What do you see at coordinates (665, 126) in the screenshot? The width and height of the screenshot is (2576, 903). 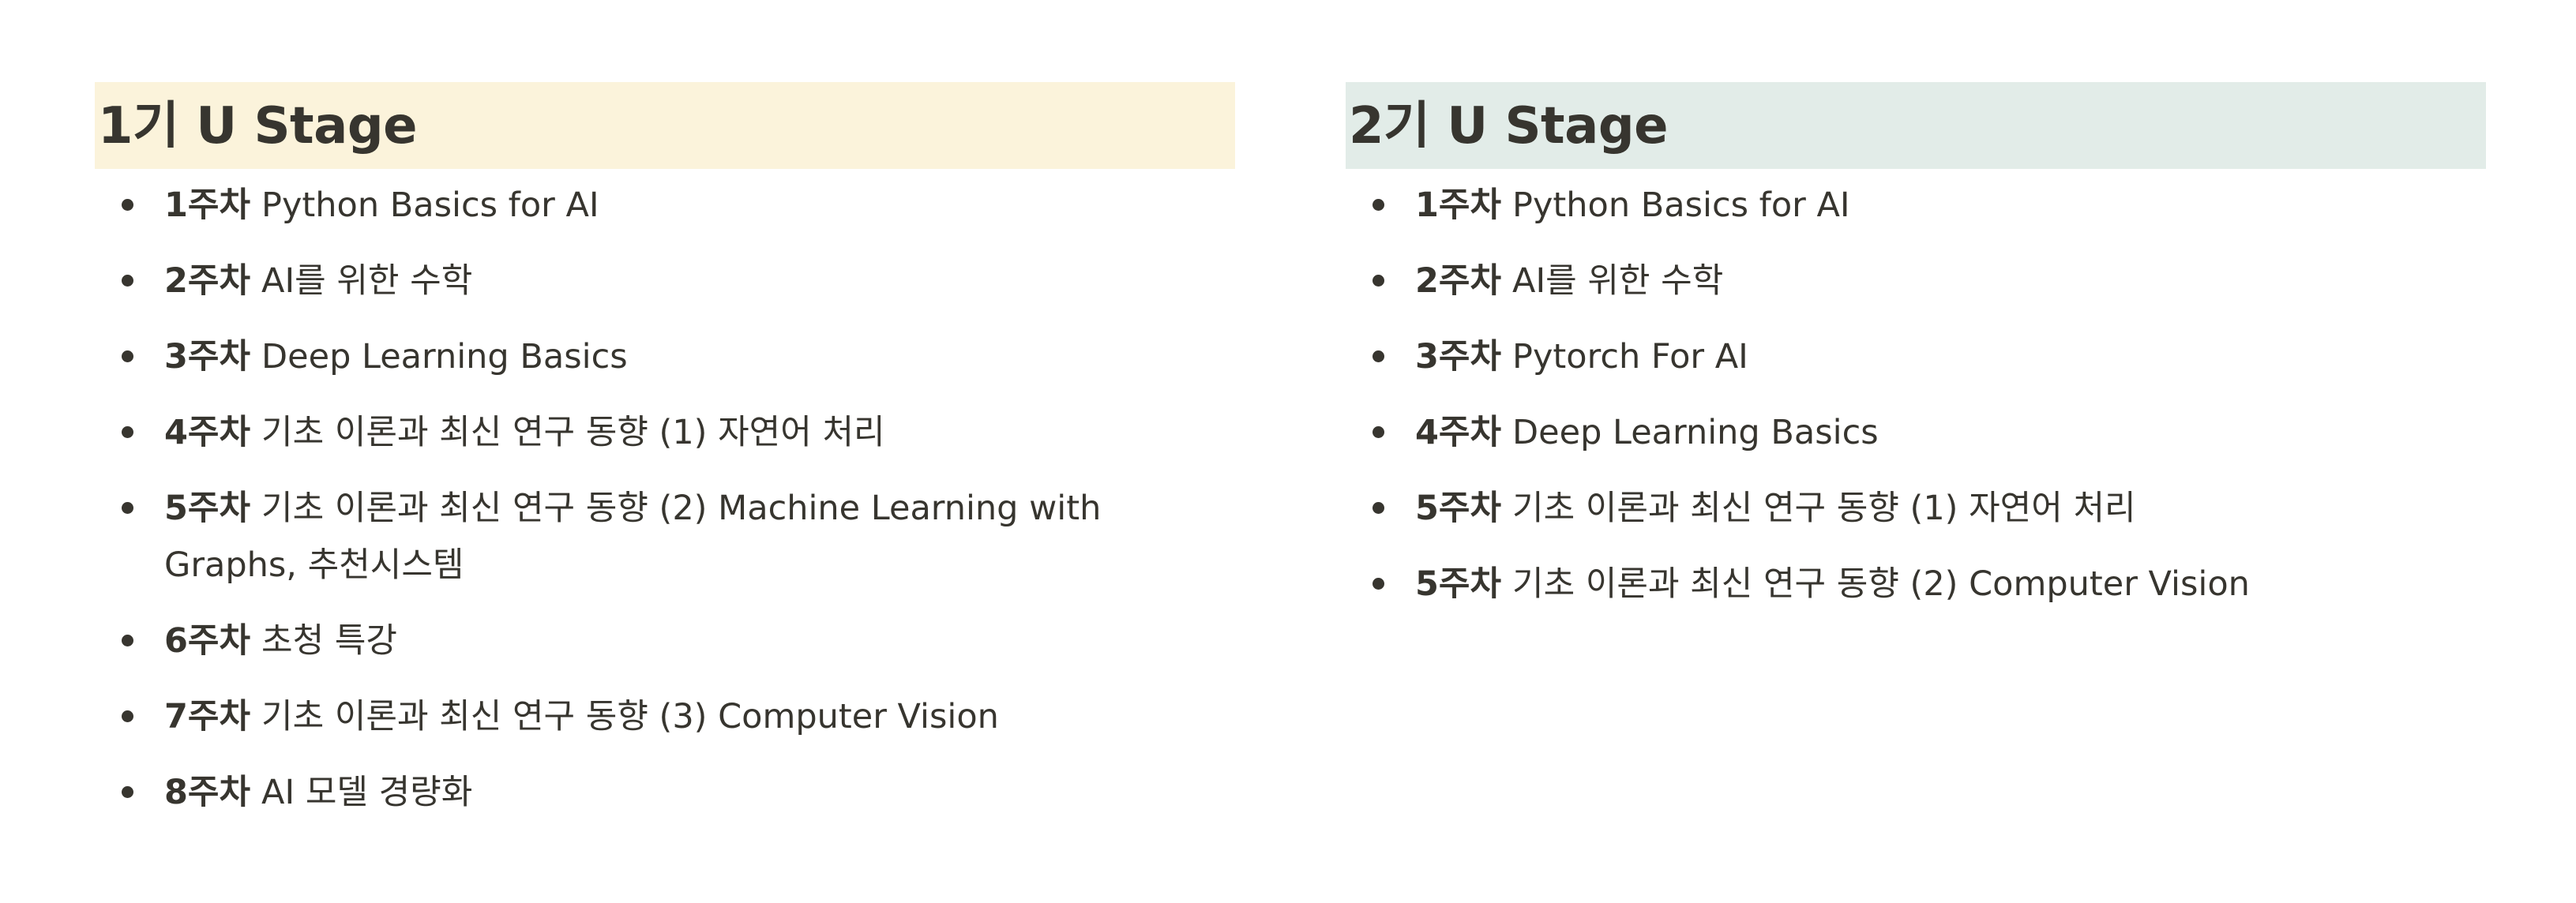 I see `stage-1-heading: 1기 U Stage` at bounding box center [665, 126].